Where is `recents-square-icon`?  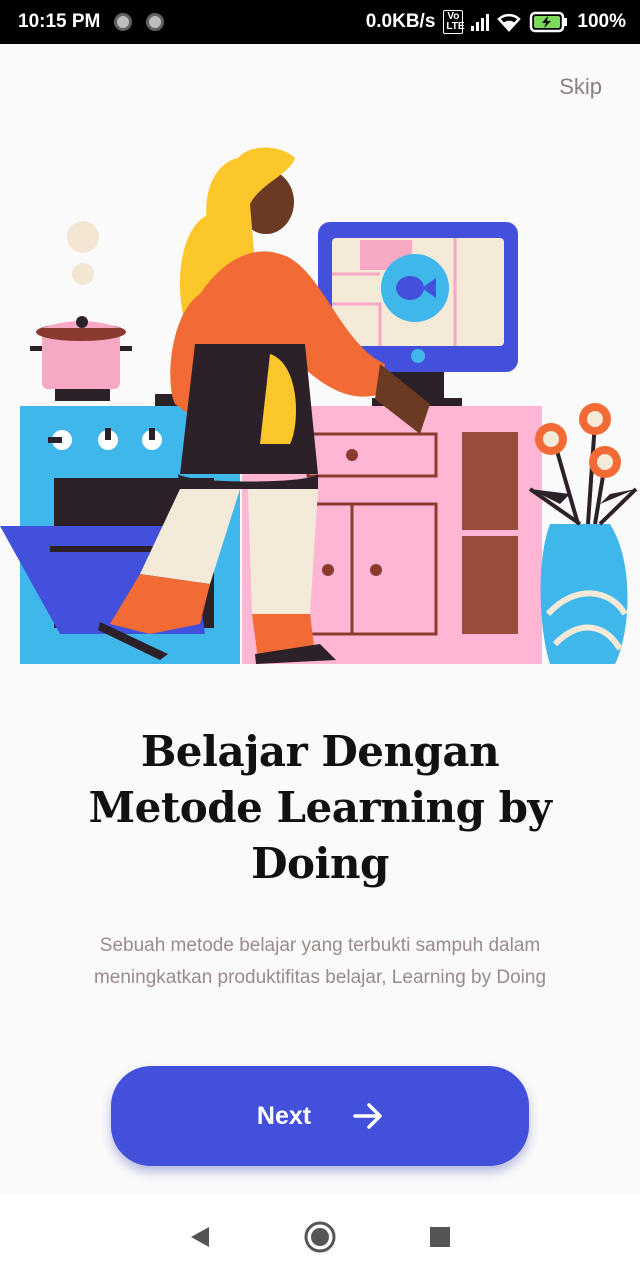 recents-square-icon is located at coordinates (440, 1237).